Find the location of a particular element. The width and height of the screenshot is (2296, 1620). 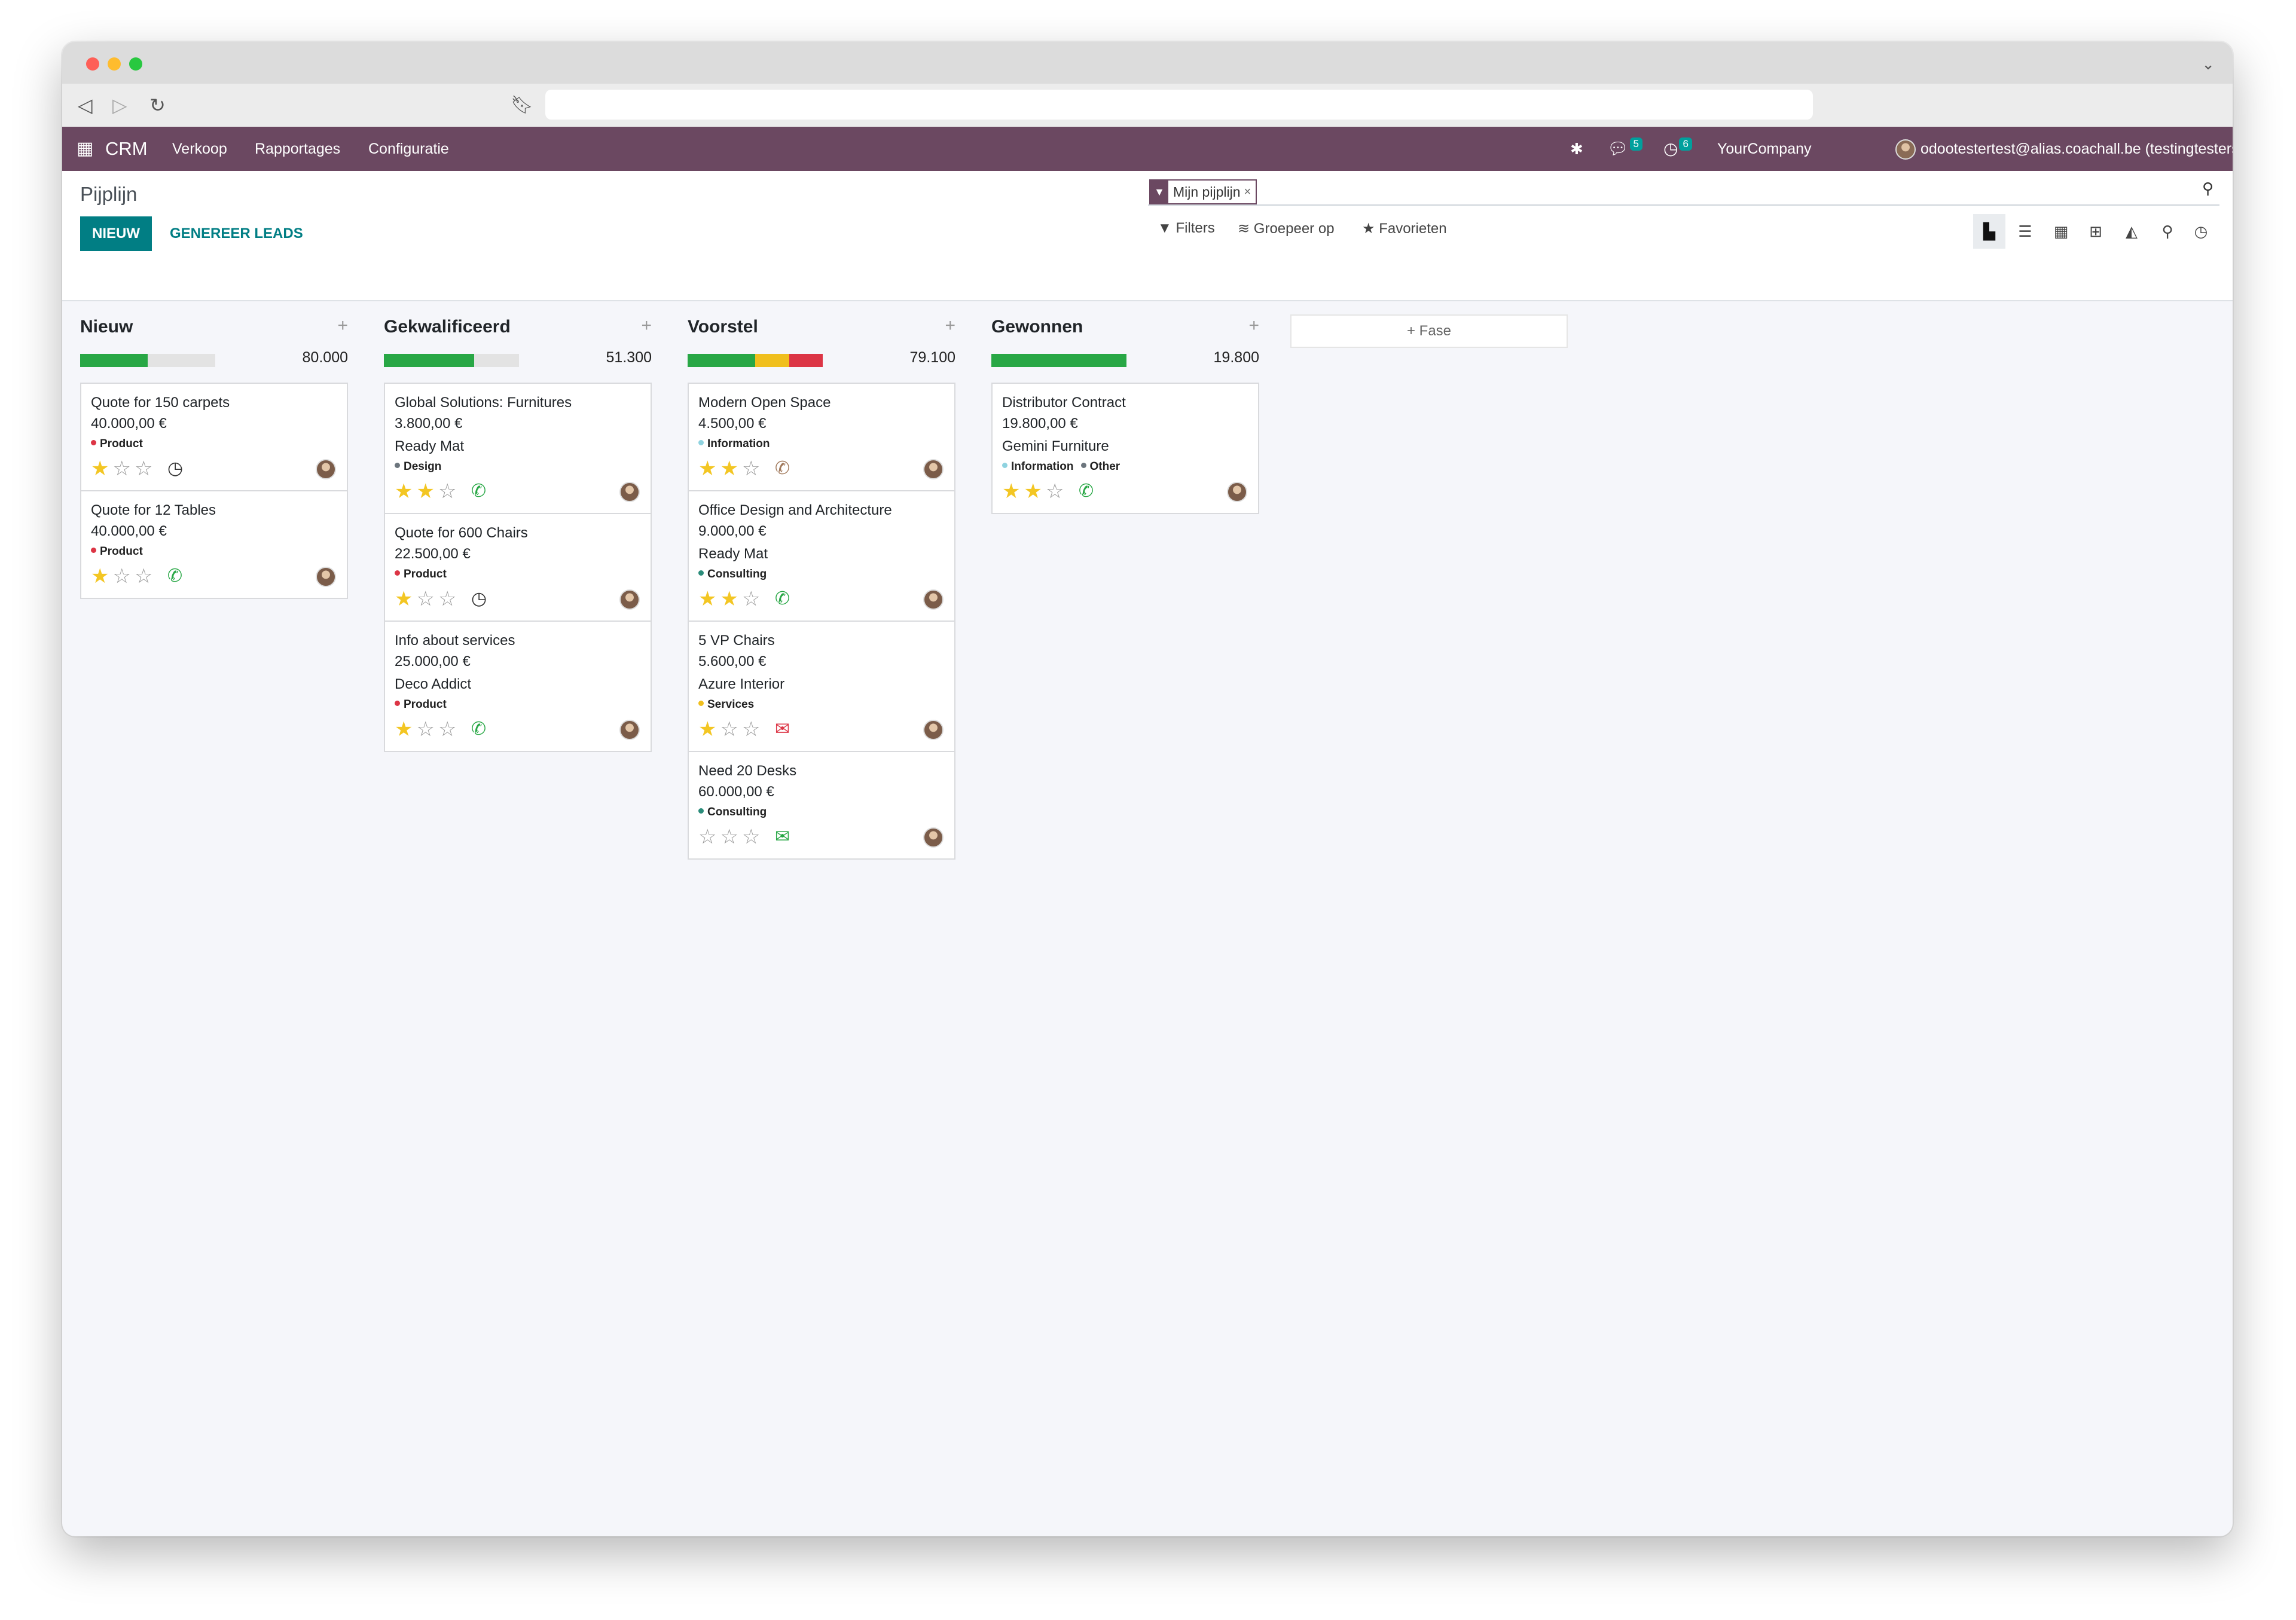

menu-rapportages: Rapportages is located at coordinates (297, 149).